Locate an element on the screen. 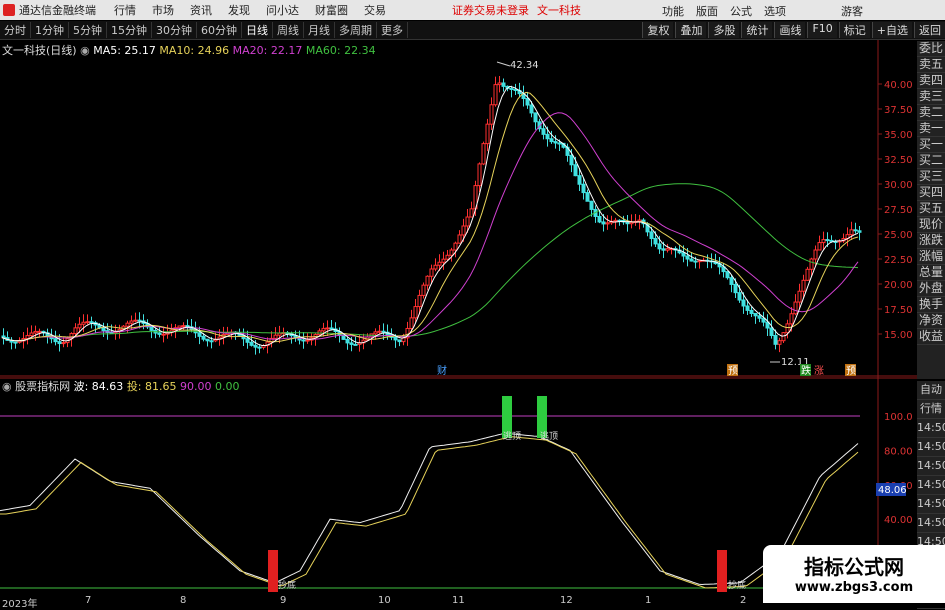  menu-function: 功能 is located at coordinates (673, 11).